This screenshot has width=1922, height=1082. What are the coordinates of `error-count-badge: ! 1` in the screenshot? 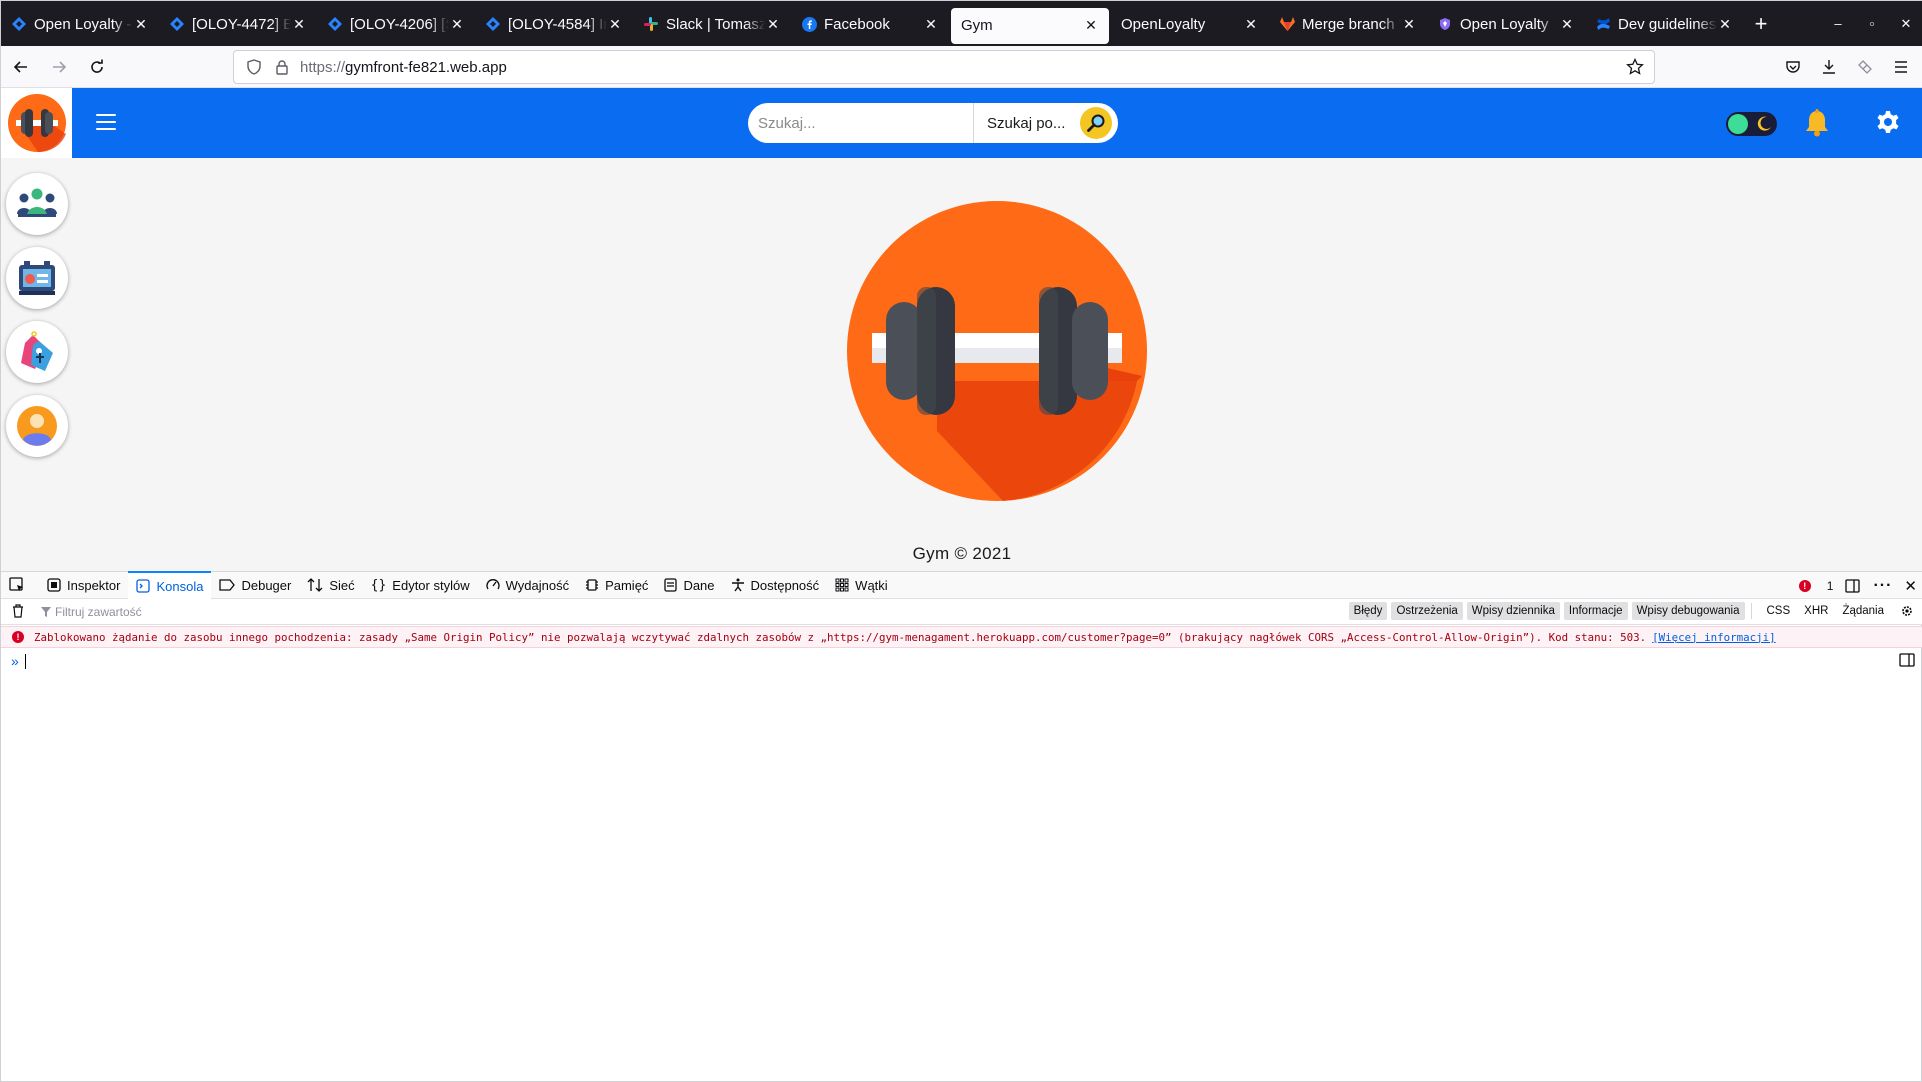 It's located at (1810, 586).